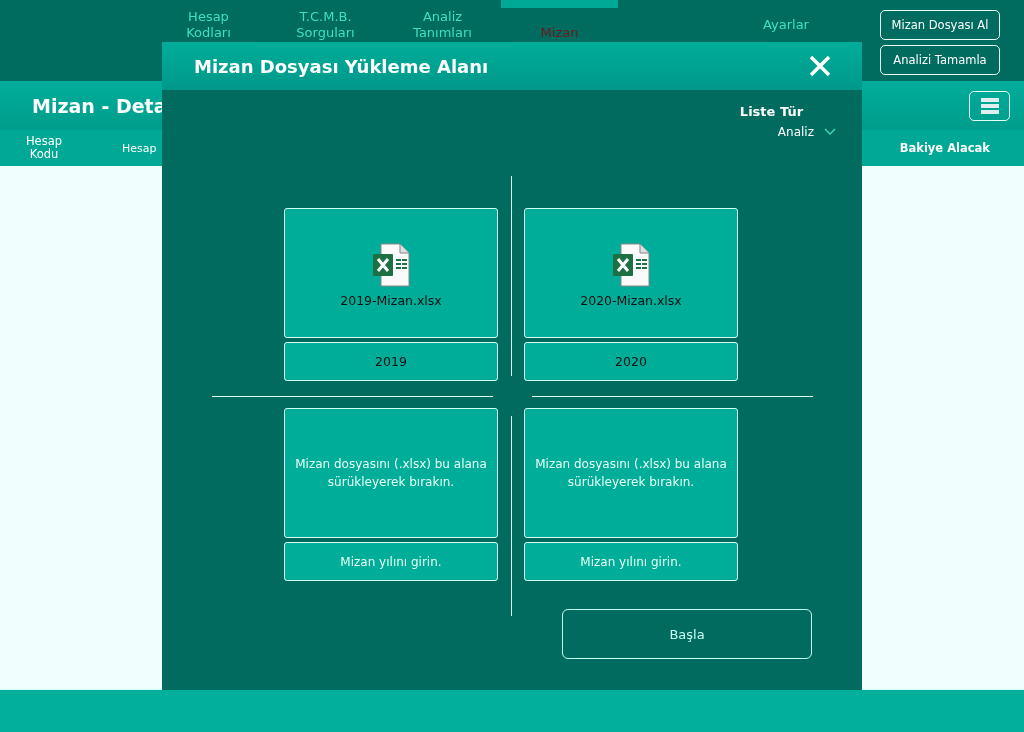 This screenshot has height=732, width=1024. I want to click on column-header: Hesap, so click(139, 148).